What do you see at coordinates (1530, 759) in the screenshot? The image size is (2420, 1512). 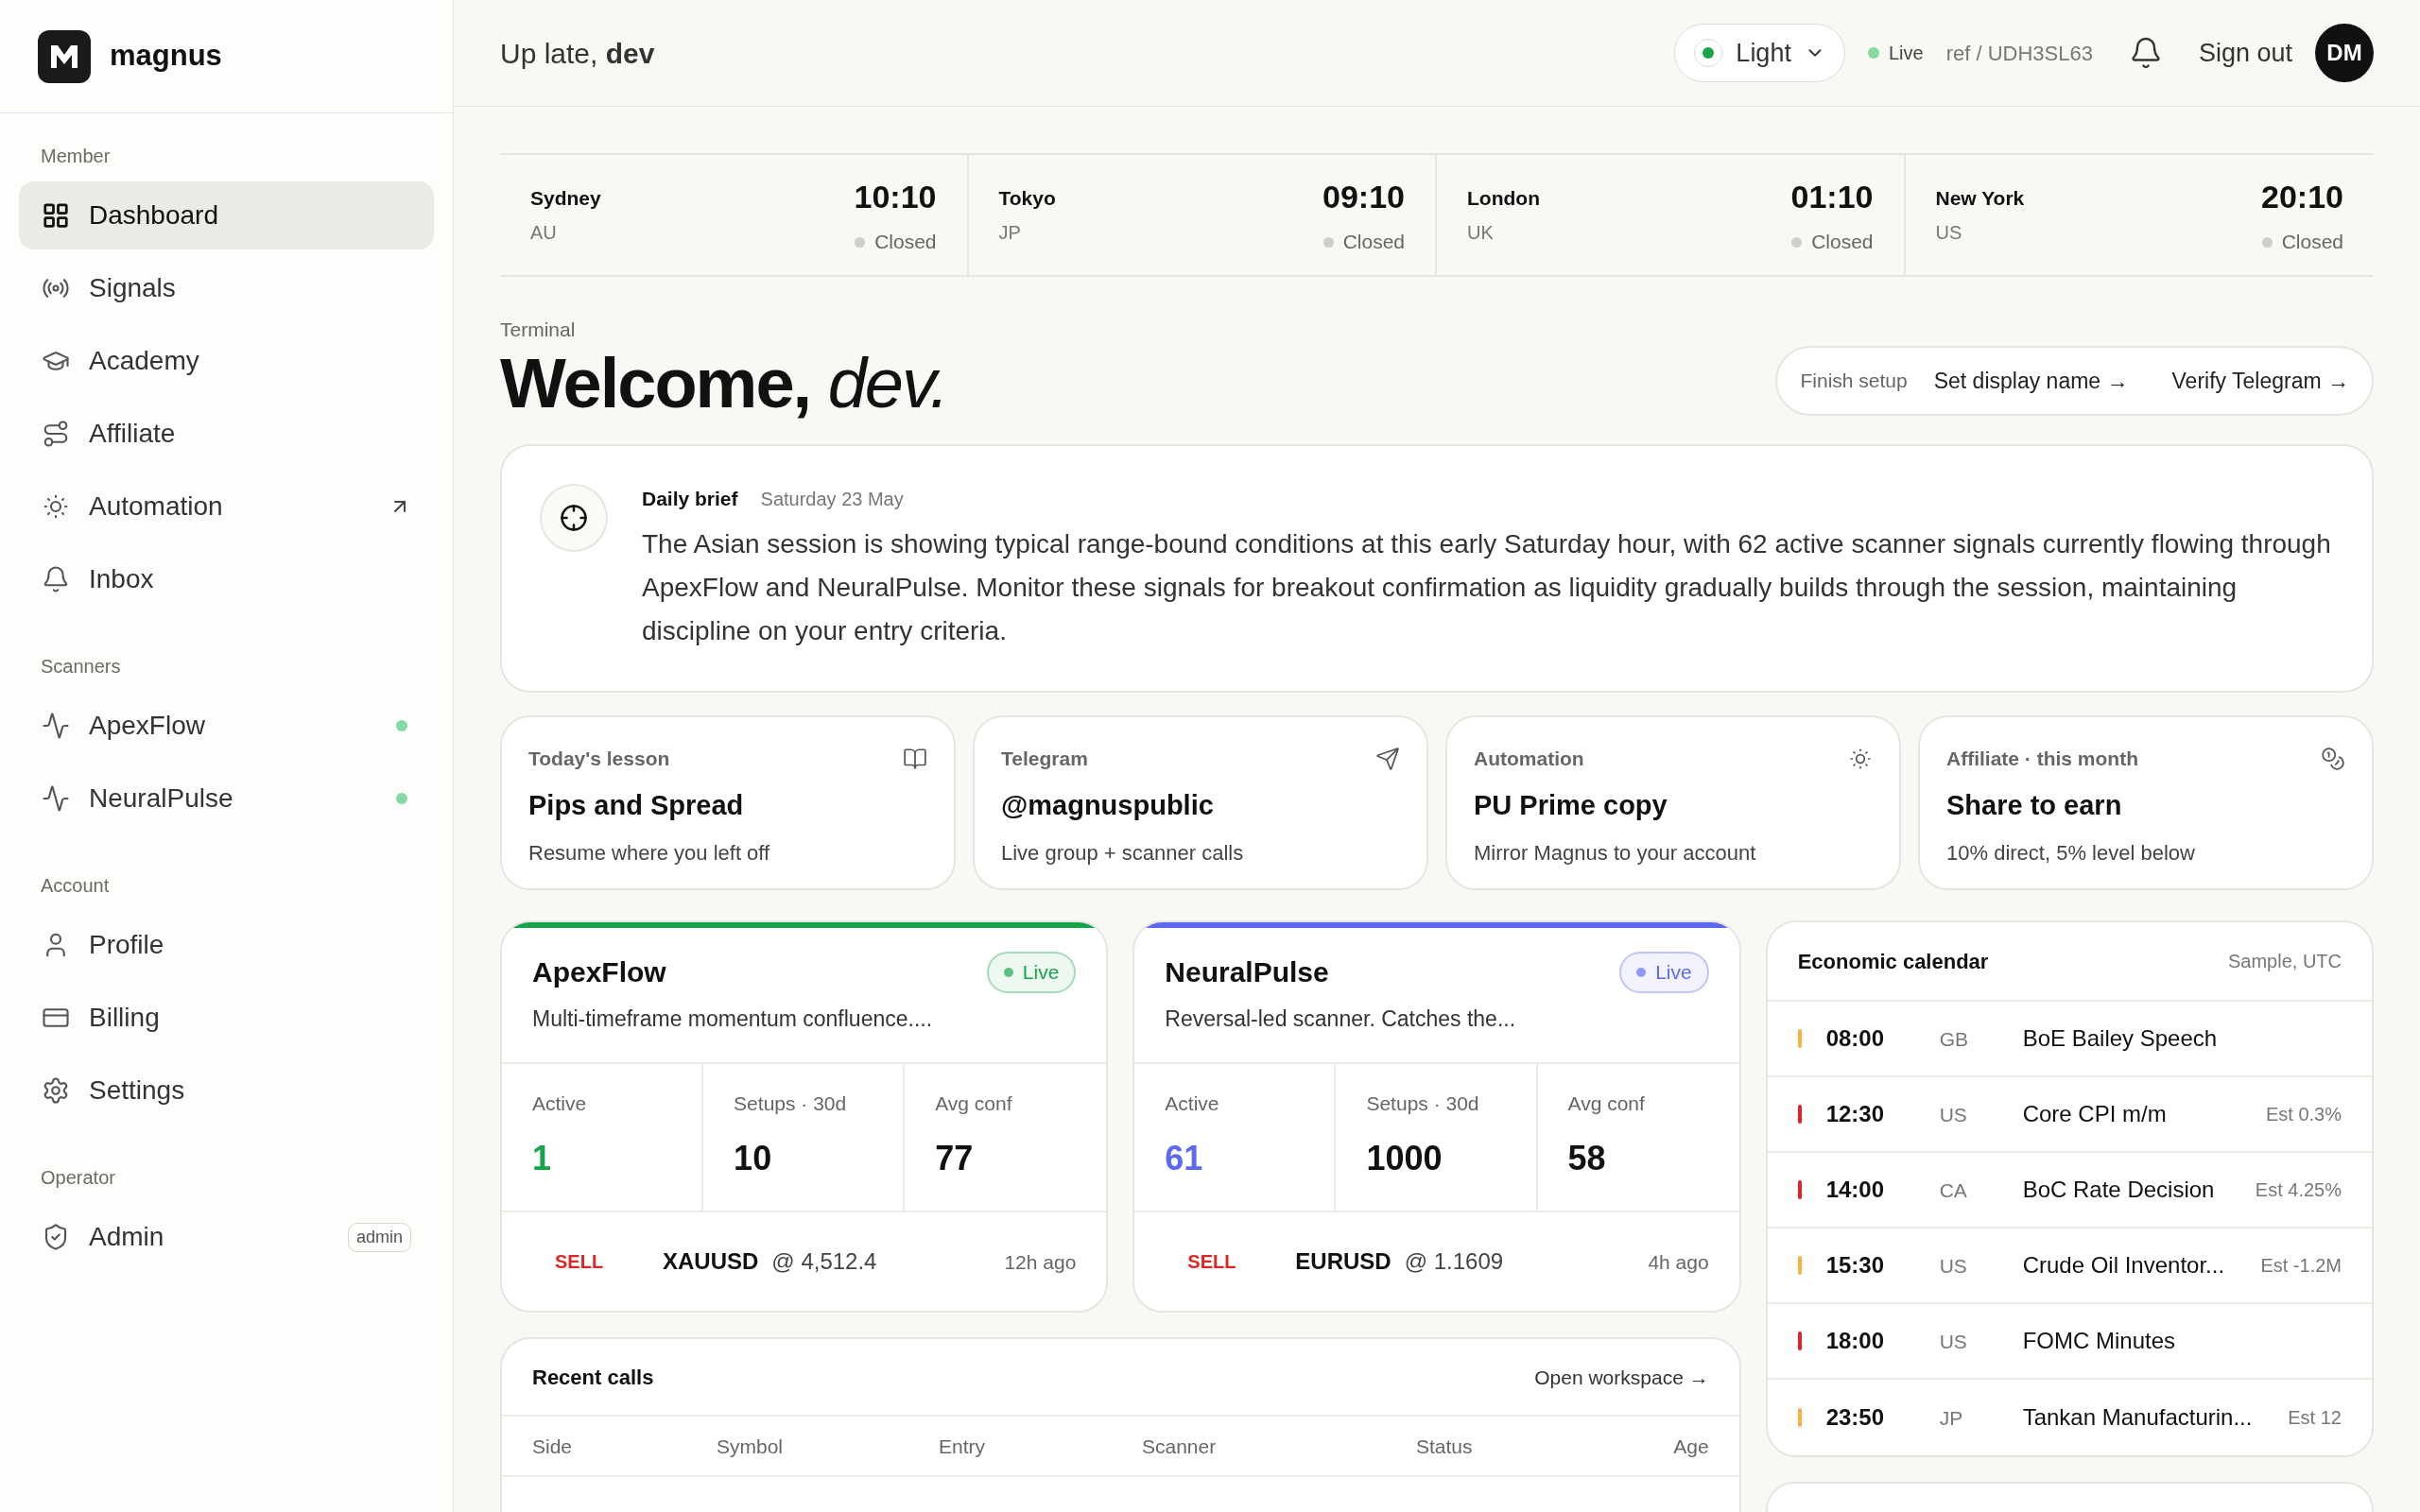 I see `card-eyebrow: Automation` at bounding box center [1530, 759].